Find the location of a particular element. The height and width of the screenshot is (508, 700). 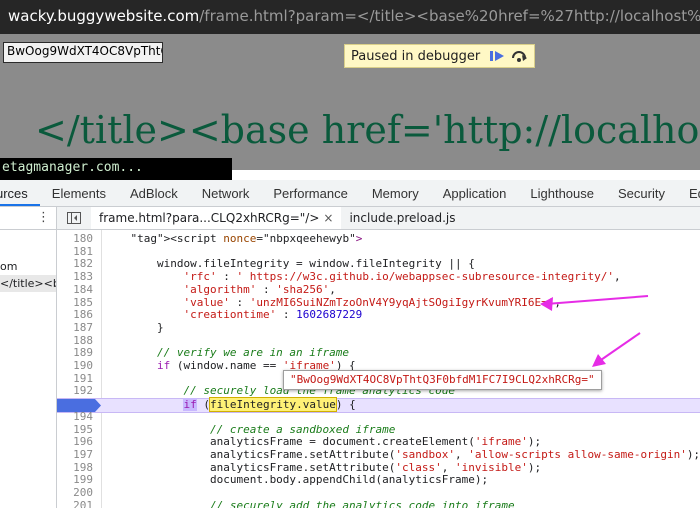

tab-adblock: AdBlock is located at coordinates (154, 193).